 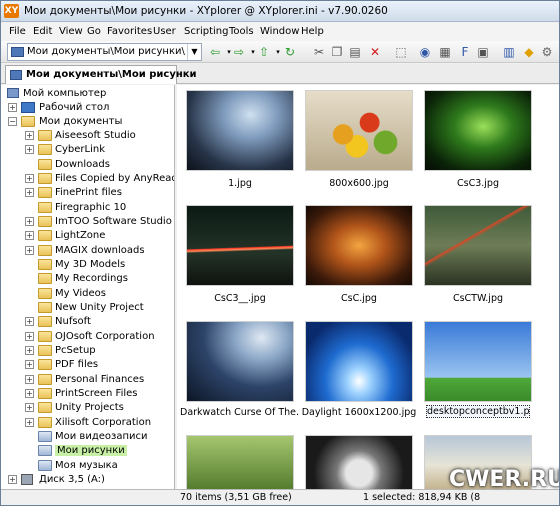 I want to click on paste-icon: ▤, so click(x=355, y=52).